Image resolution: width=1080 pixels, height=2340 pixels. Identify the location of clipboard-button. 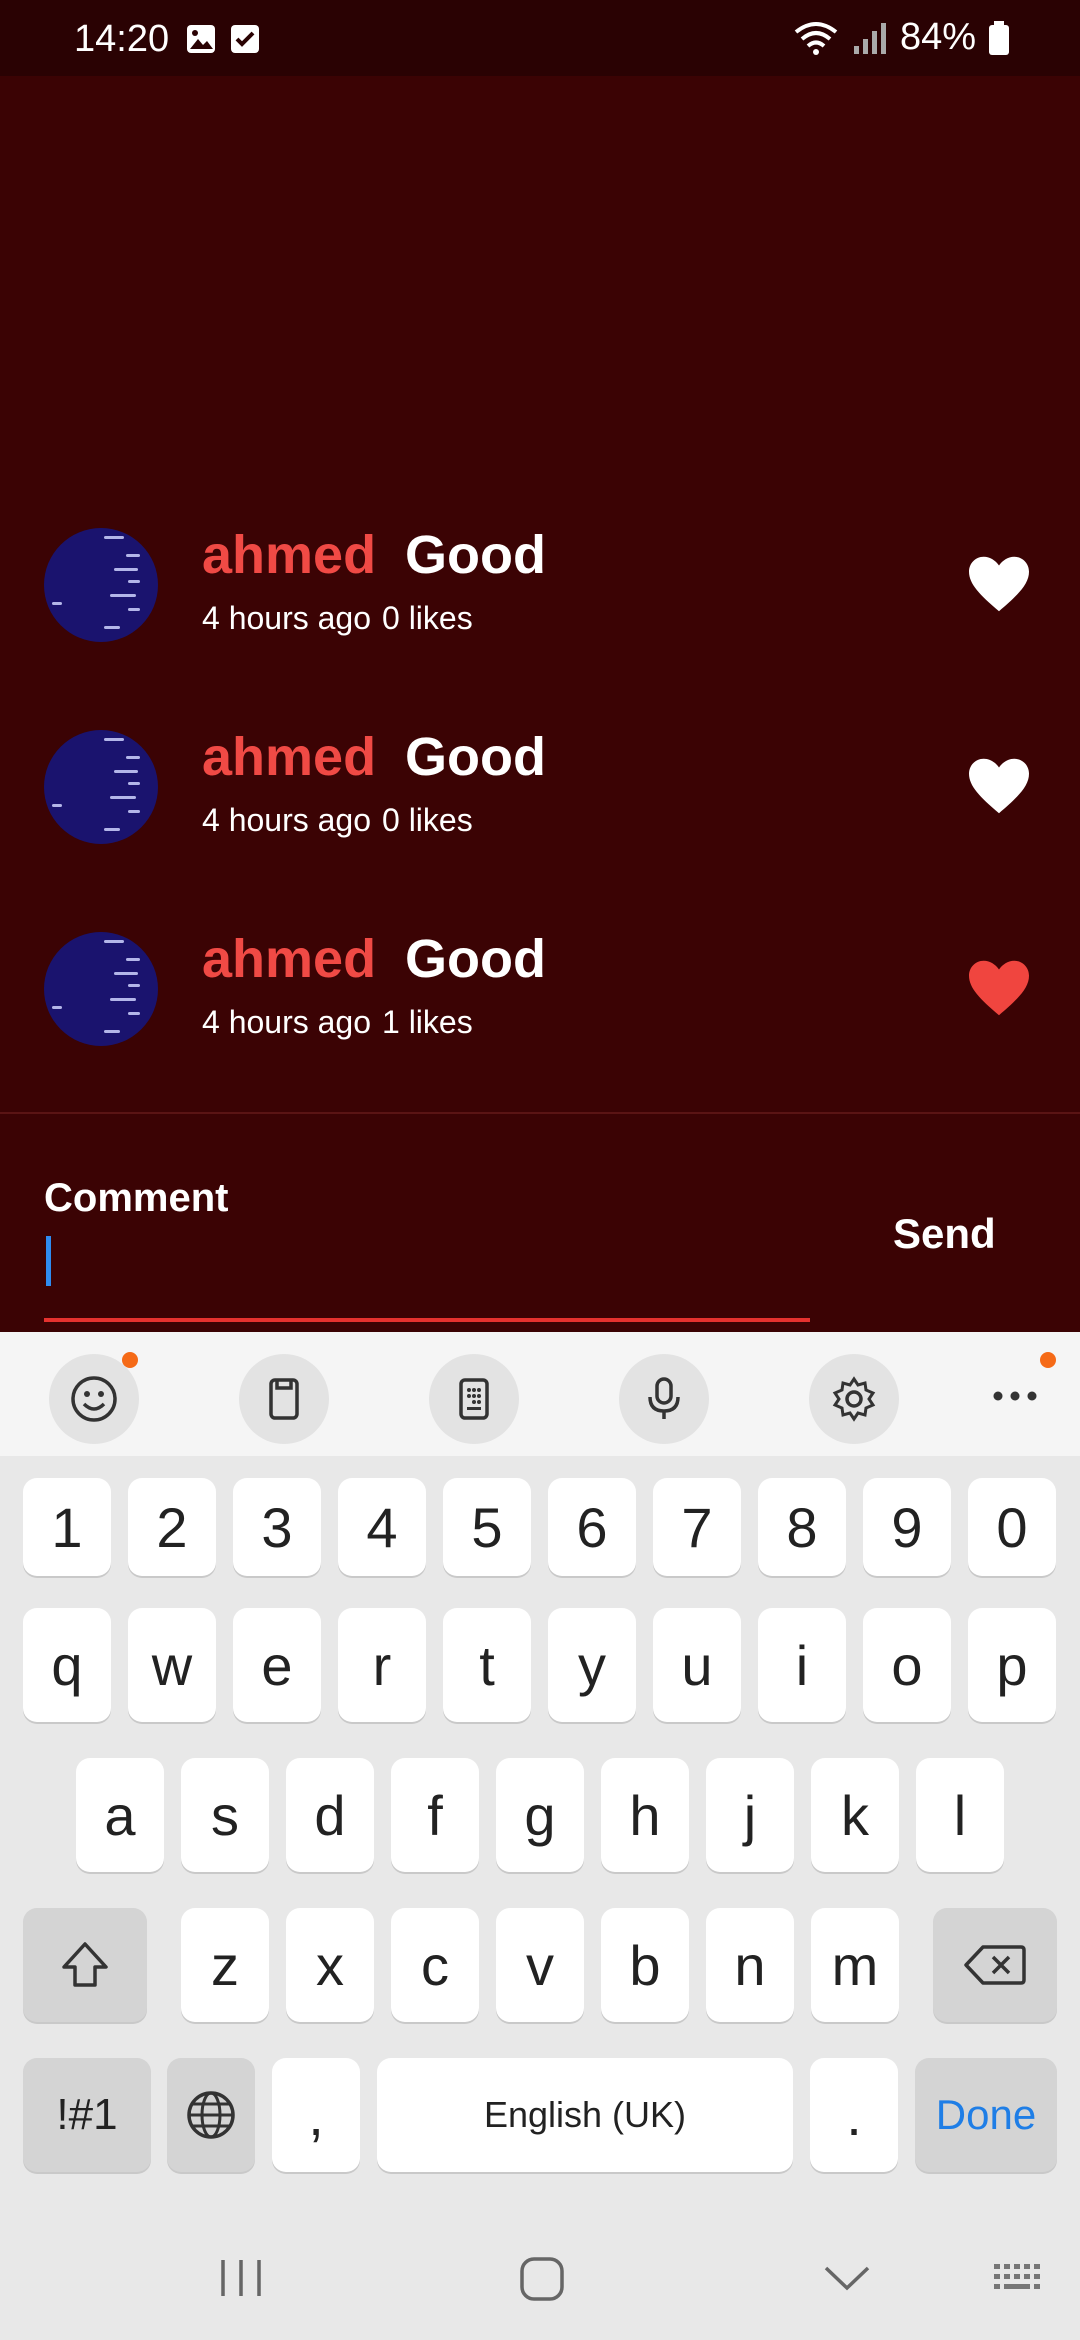
(284, 1399).